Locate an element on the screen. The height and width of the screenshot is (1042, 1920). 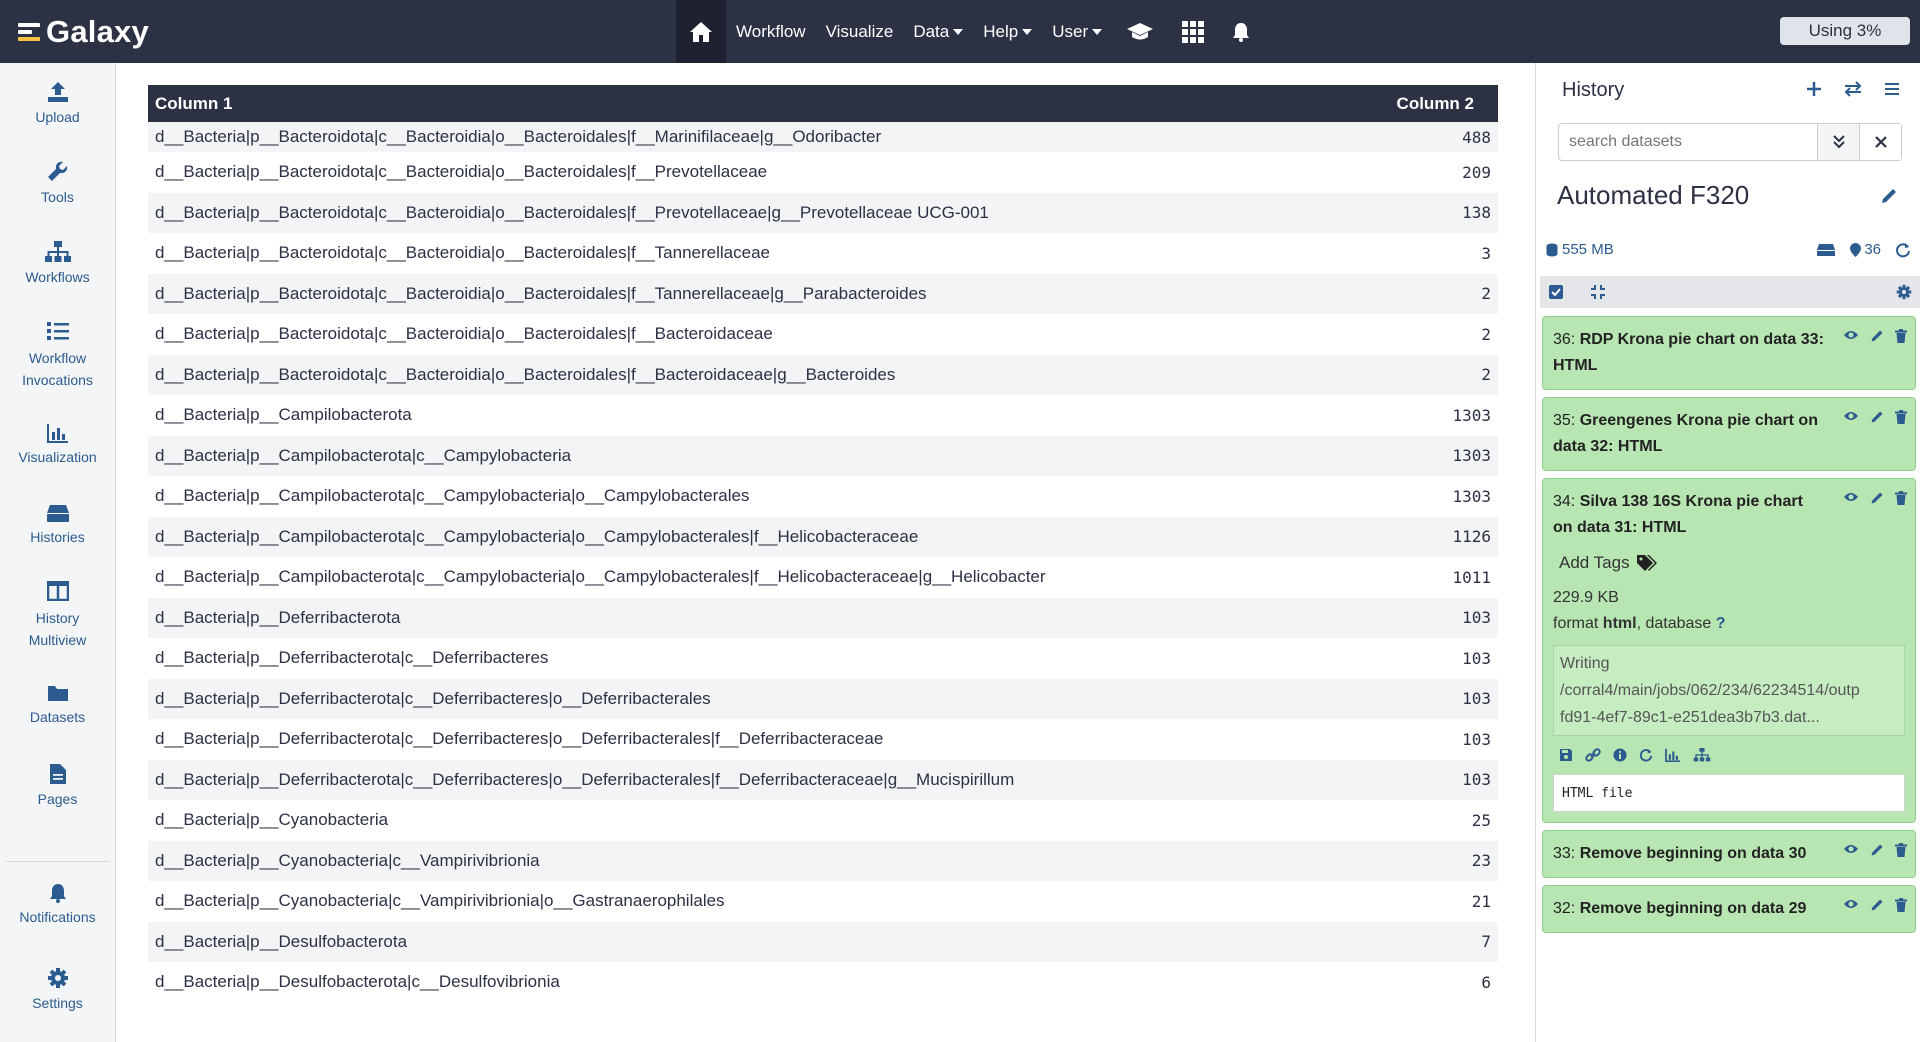
activity-datasets: Datasets is located at coordinates (57, 704).